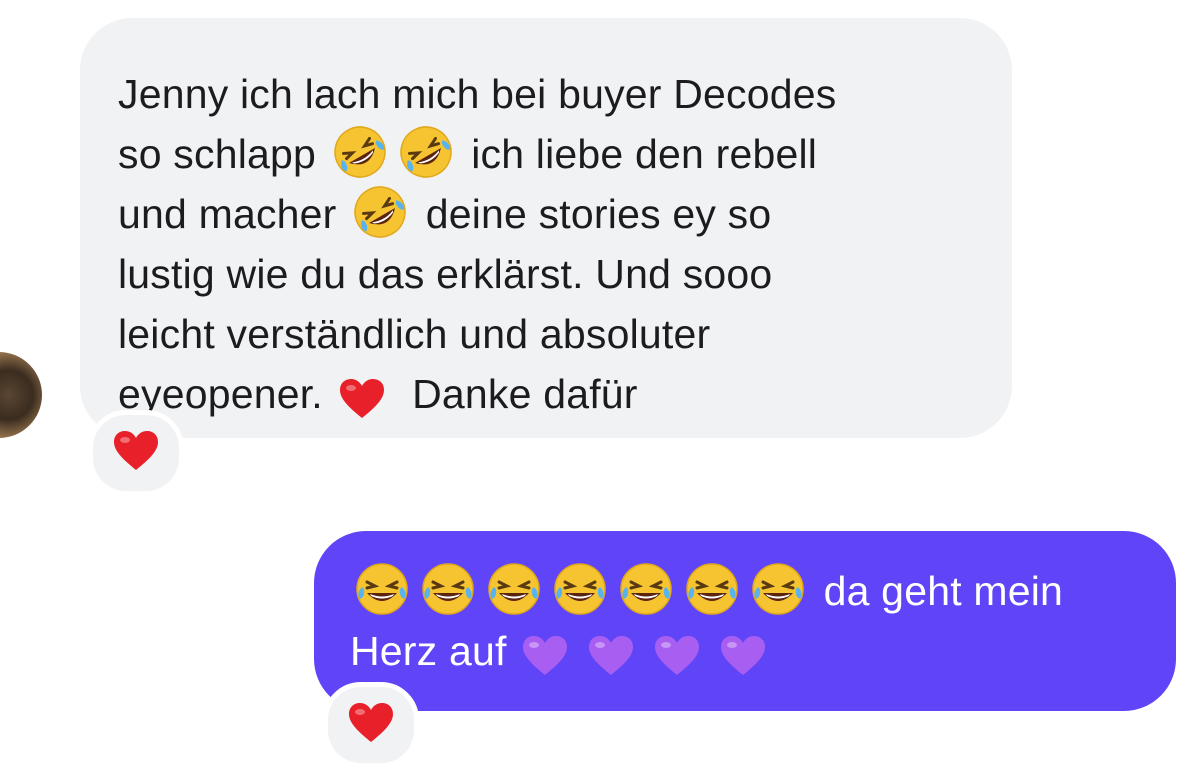  I want to click on message-line: eyeopener. Danke dafür, so click(545, 394).